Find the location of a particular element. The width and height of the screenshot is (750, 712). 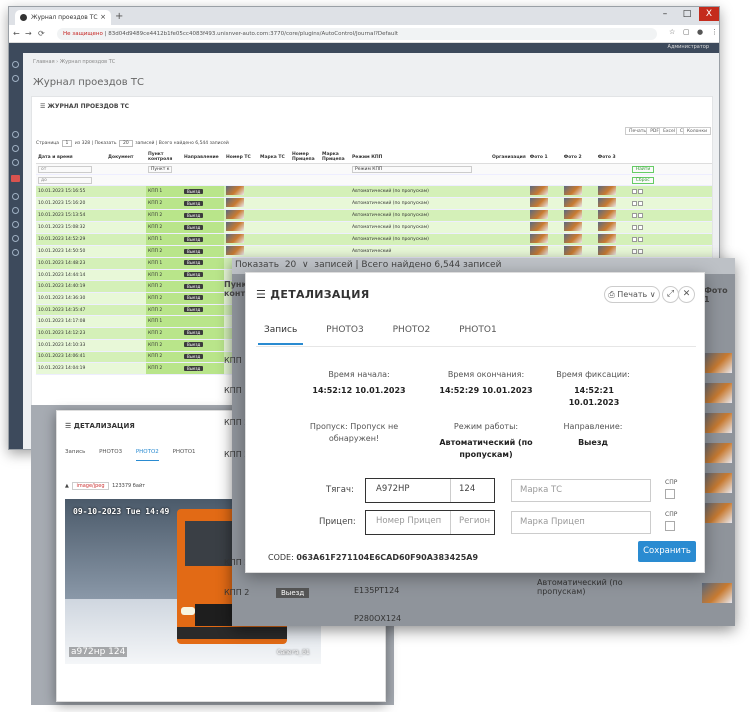

page-size-select: 20 is located at coordinates (126, 143).